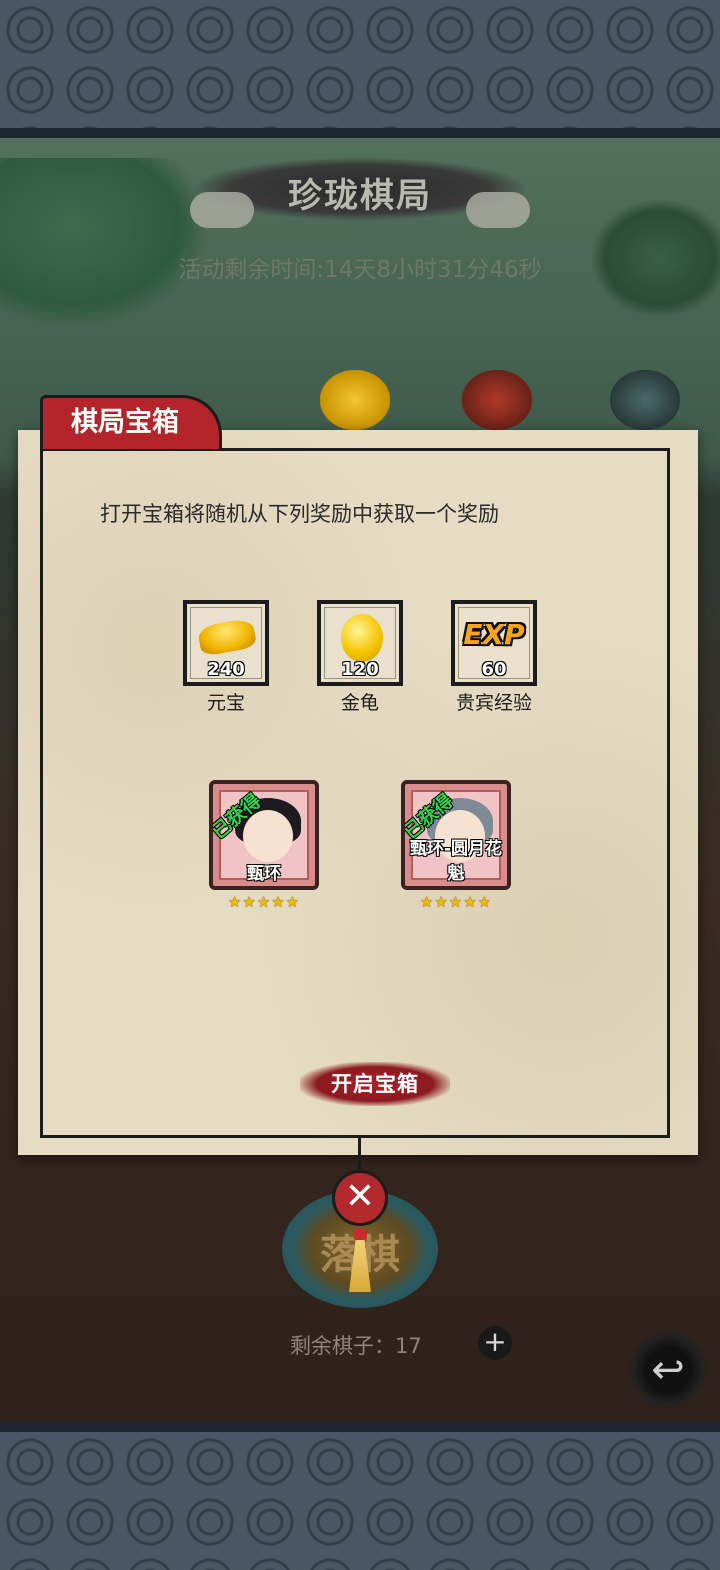 The width and height of the screenshot is (720, 1570). I want to click on reward-box: 240, so click(226, 643).